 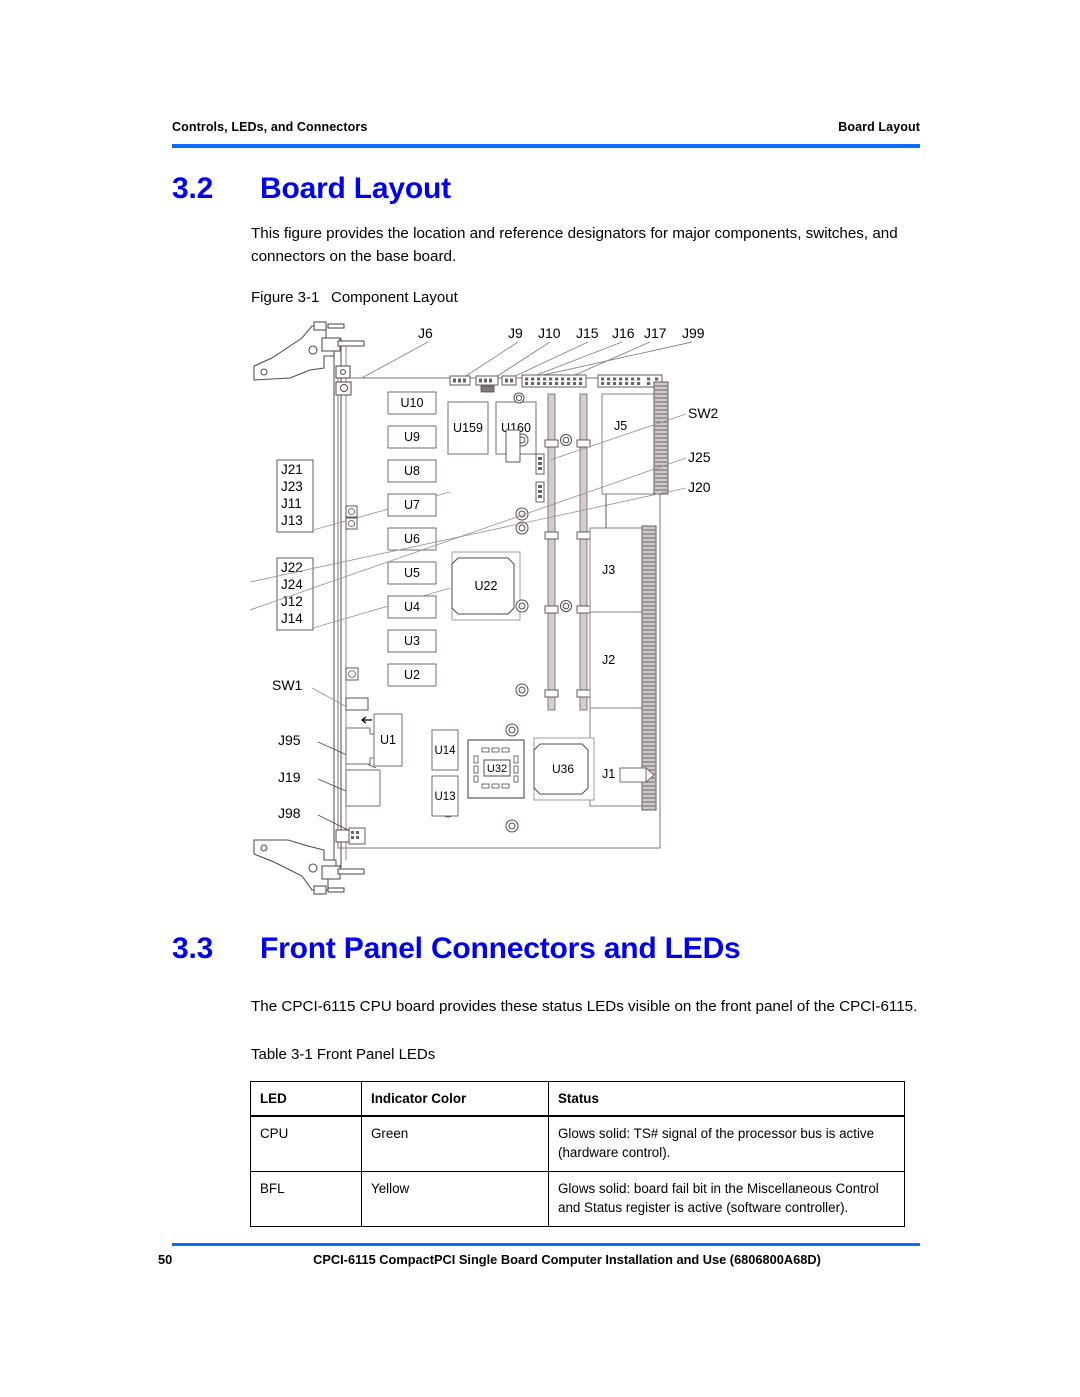 What do you see at coordinates (289, 813) in the screenshot?
I see `figure-label-j98: J98` at bounding box center [289, 813].